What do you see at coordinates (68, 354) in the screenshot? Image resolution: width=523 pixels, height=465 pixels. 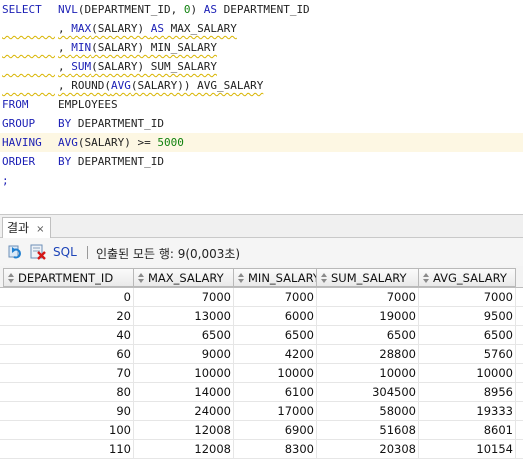 I see `table-cell: 60` at bounding box center [68, 354].